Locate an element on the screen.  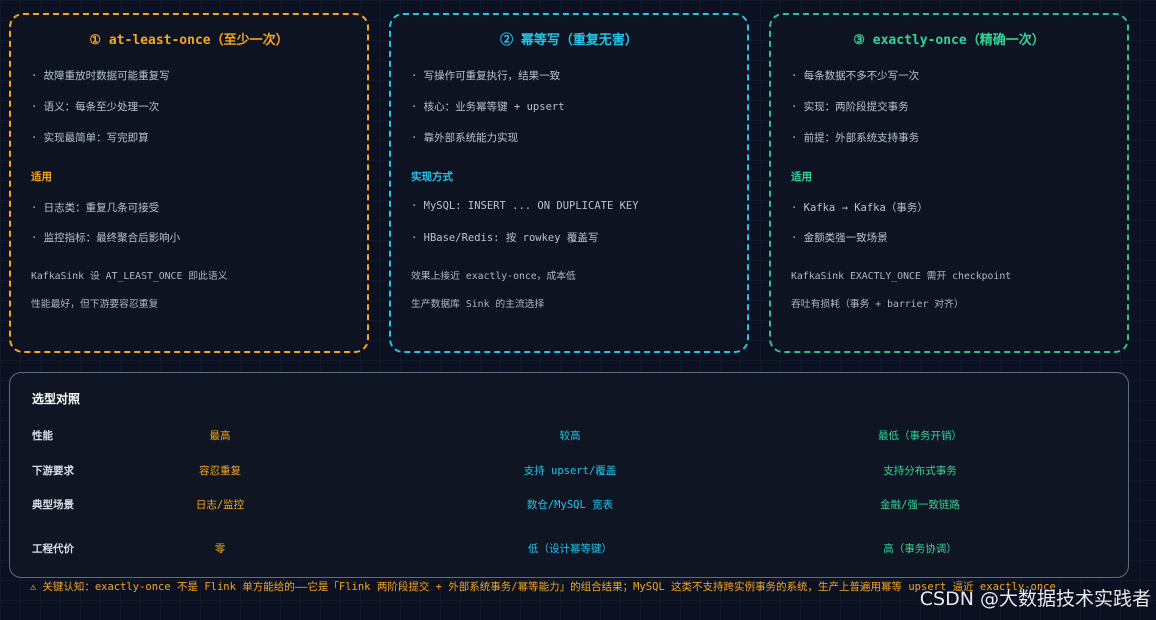
watermark: CSDN @大数据技术实践者 is located at coordinates (1035, 599).